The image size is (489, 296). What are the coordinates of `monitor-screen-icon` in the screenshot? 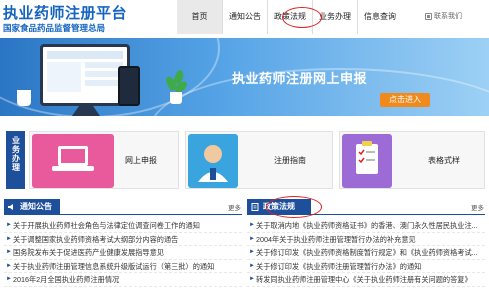 It's located at (85, 71).